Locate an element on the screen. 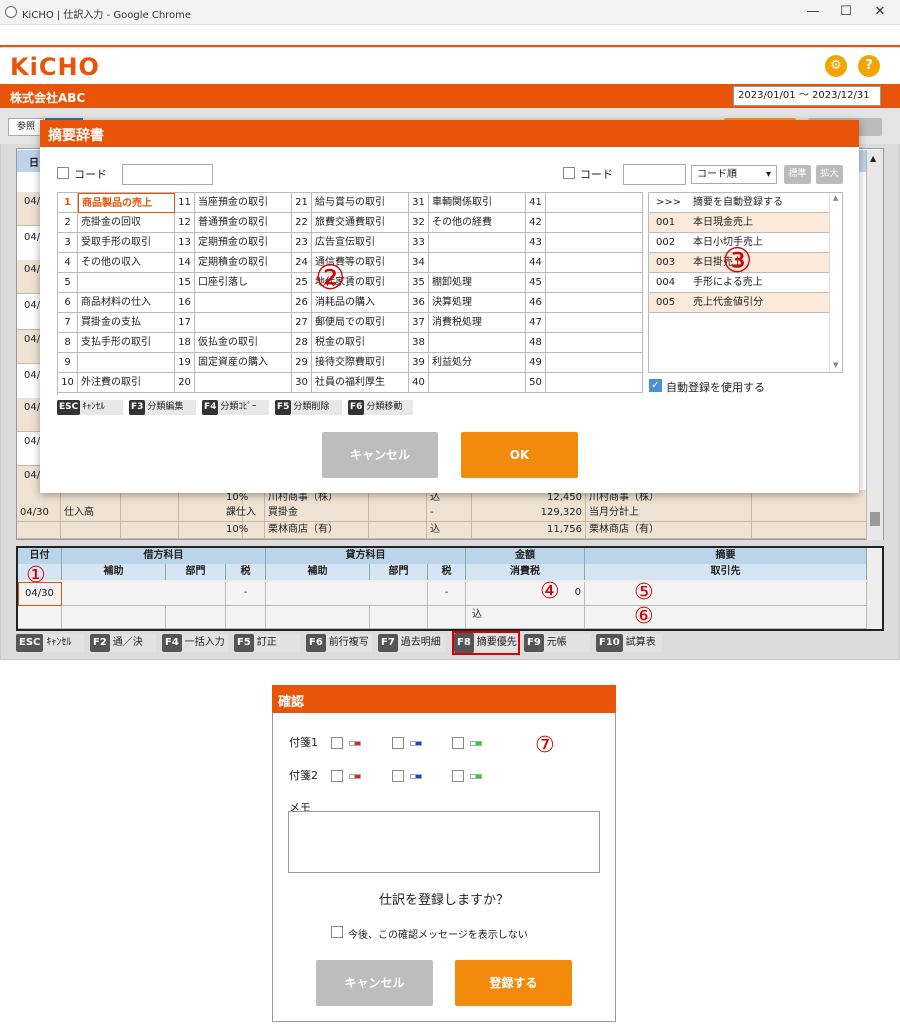 This screenshot has width=900, height=1024. category-item: 受取手形の取引 is located at coordinates (126, 243).